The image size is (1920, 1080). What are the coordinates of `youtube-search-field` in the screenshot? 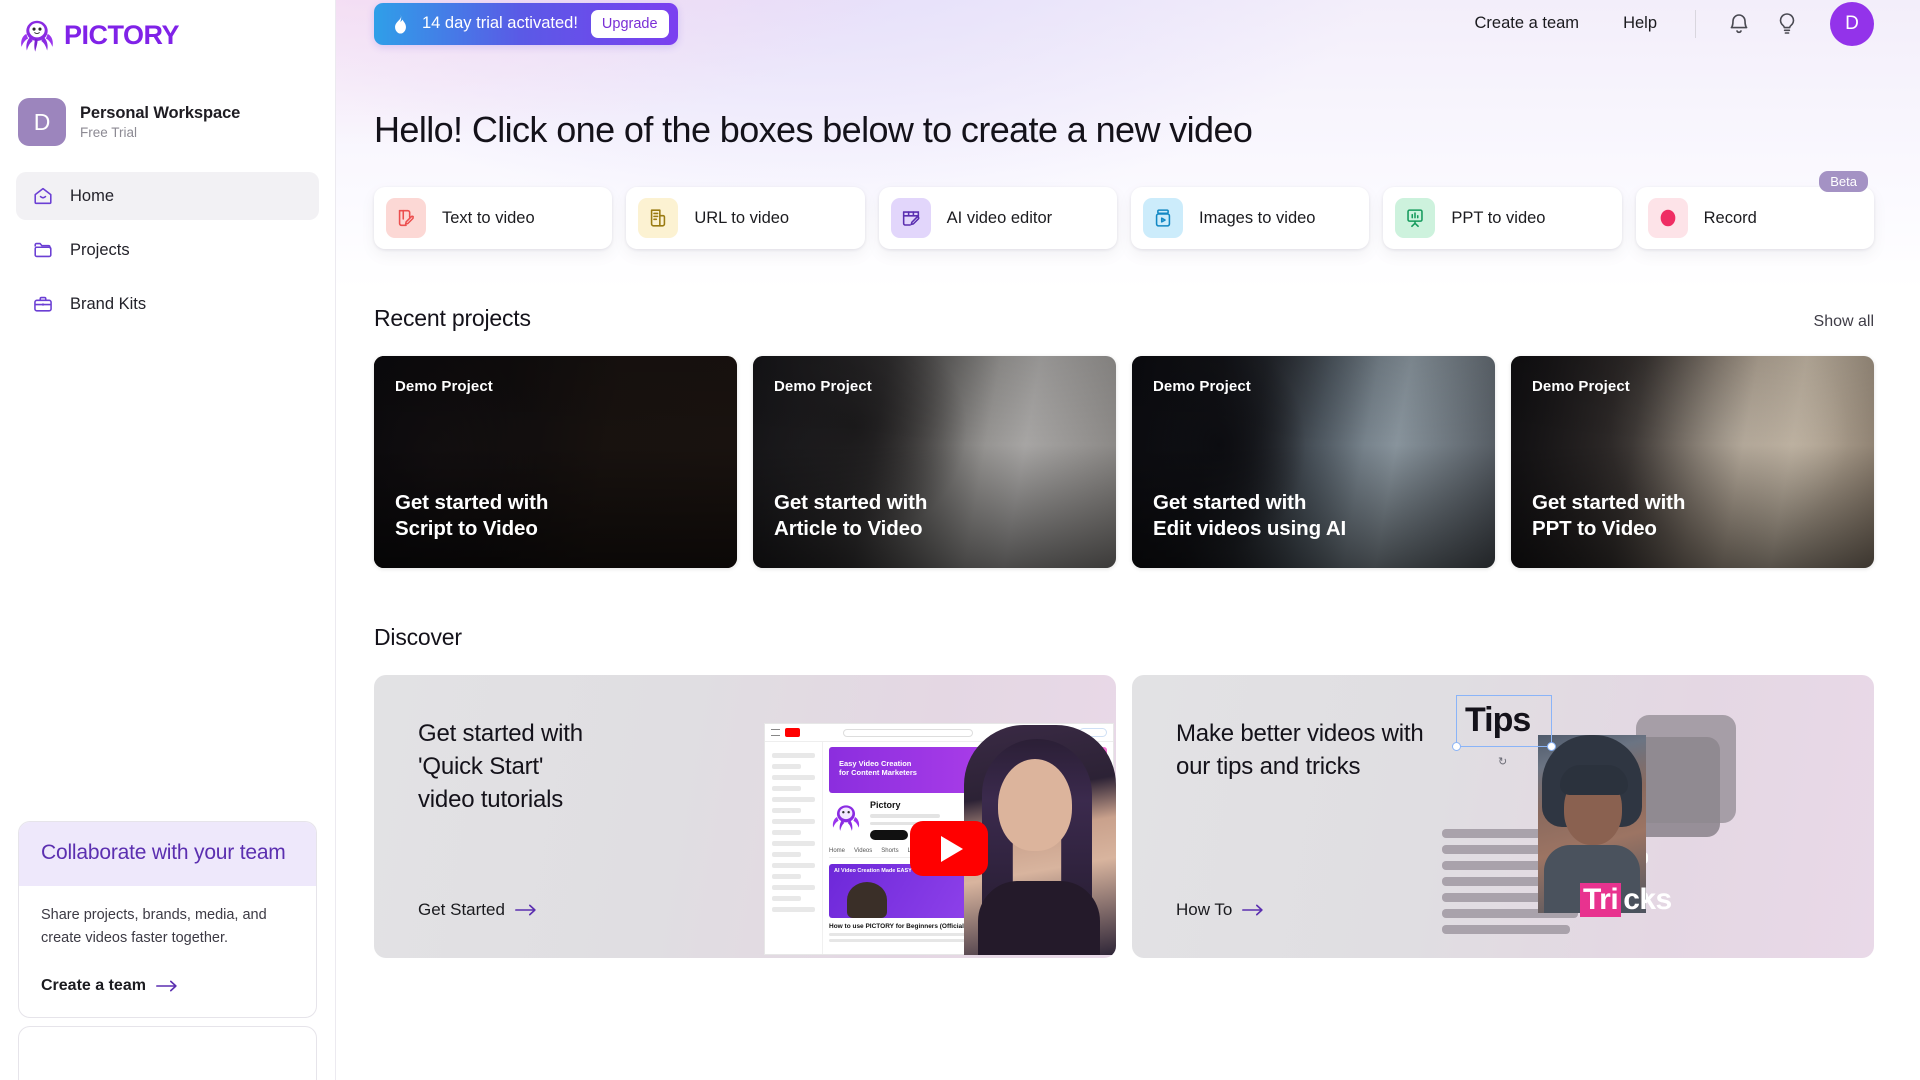 It's located at (908, 732).